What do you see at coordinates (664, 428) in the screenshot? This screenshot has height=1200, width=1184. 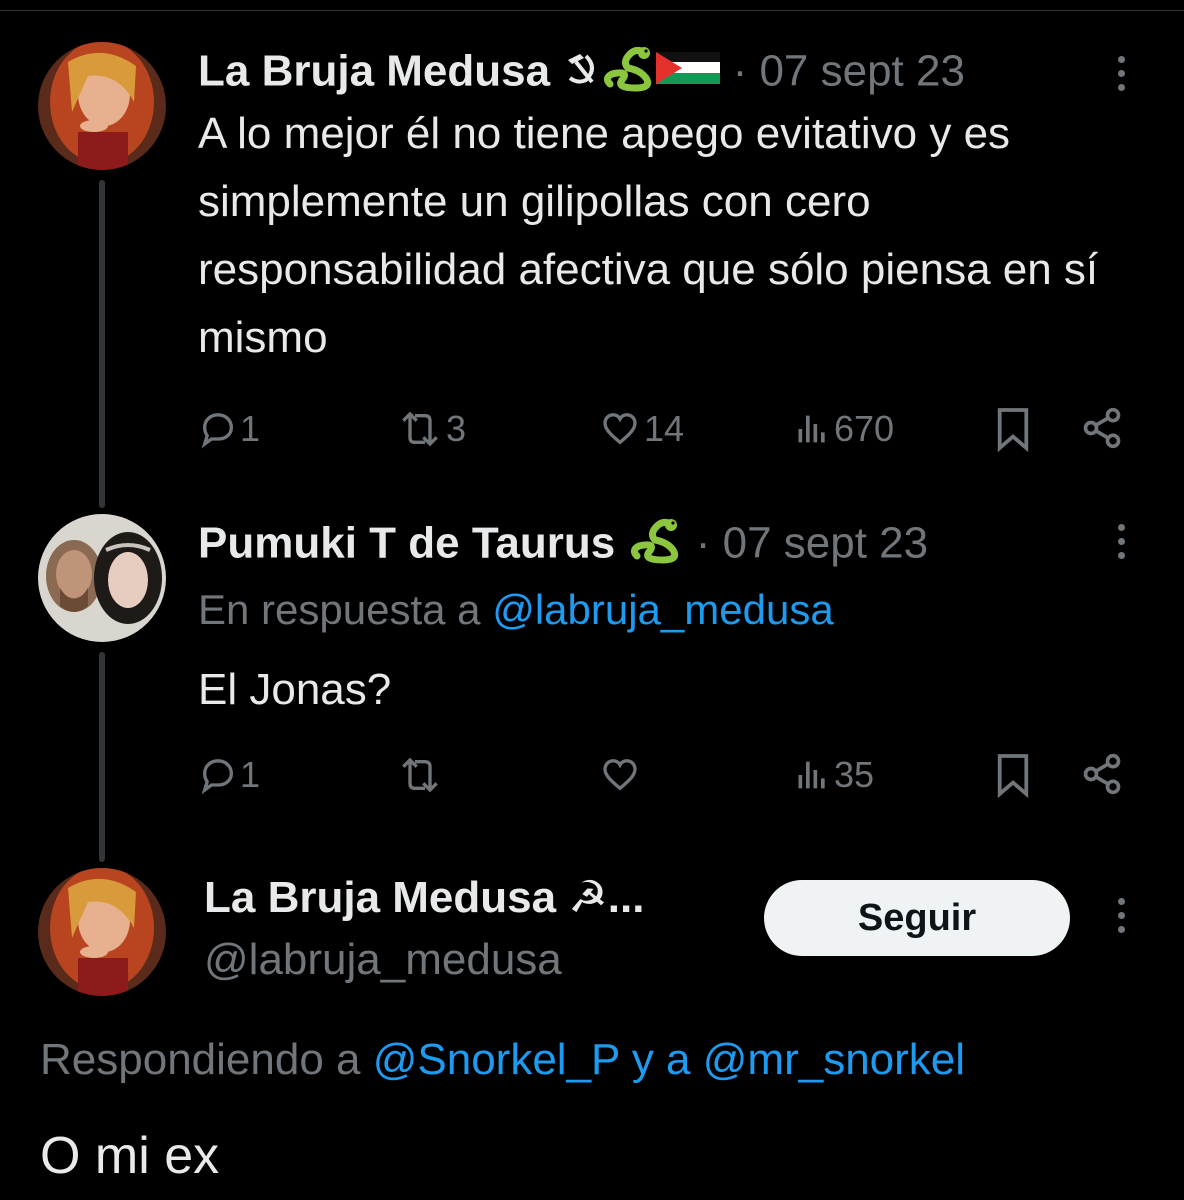 I see `like-count: 14` at bounding box center [664, 428].